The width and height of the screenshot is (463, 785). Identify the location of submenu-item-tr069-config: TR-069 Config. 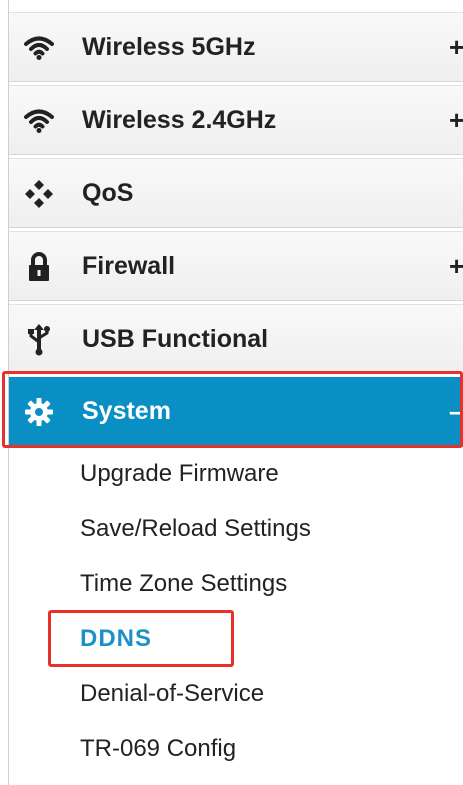
(231, 748).